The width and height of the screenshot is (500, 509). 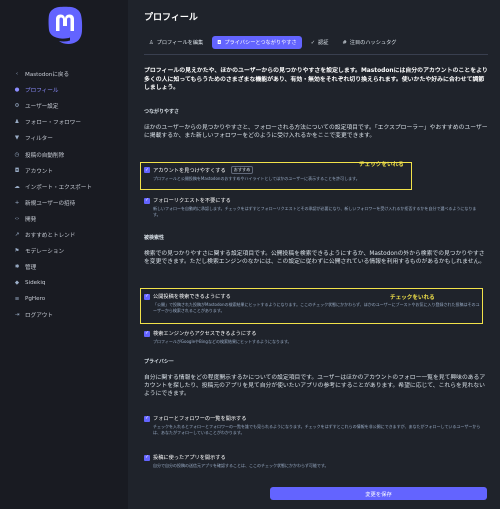 I want to click on option-label: 検索エンジンからアクセスできるようにする, so click(x=205, y=334).